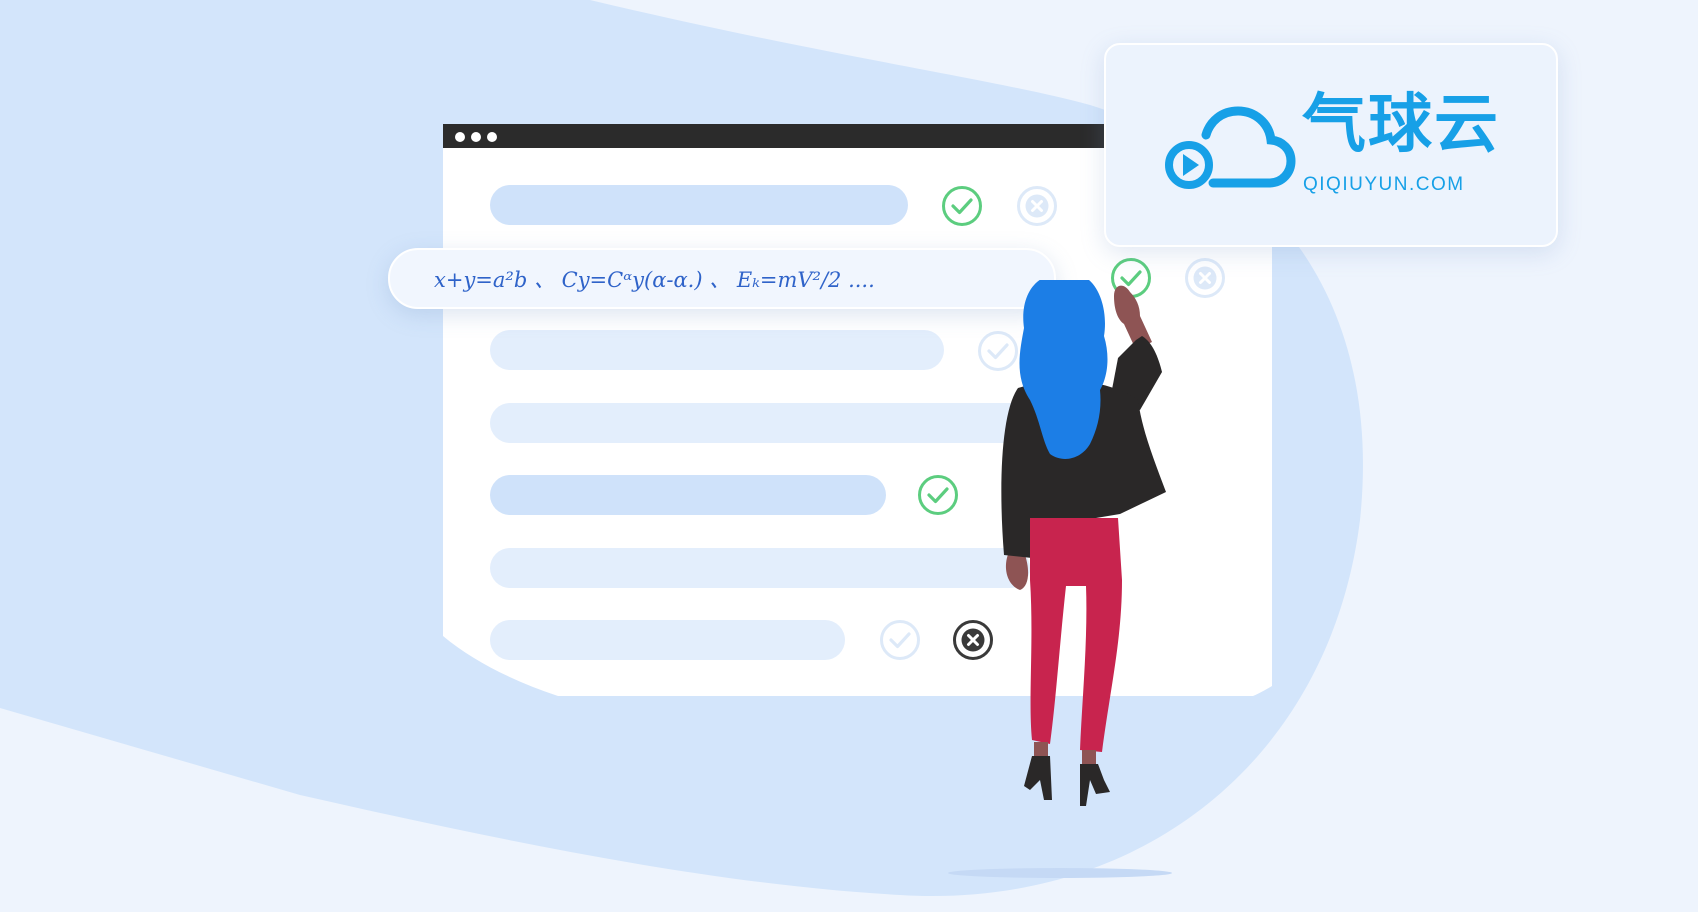 The height and width of the screenshot is (912, 1698). What do you see at coordinates (1384, 184) in the screenshot?
I see `brand-name-en: QIQIUYUN.COM` at bounding box center [1384, 184].